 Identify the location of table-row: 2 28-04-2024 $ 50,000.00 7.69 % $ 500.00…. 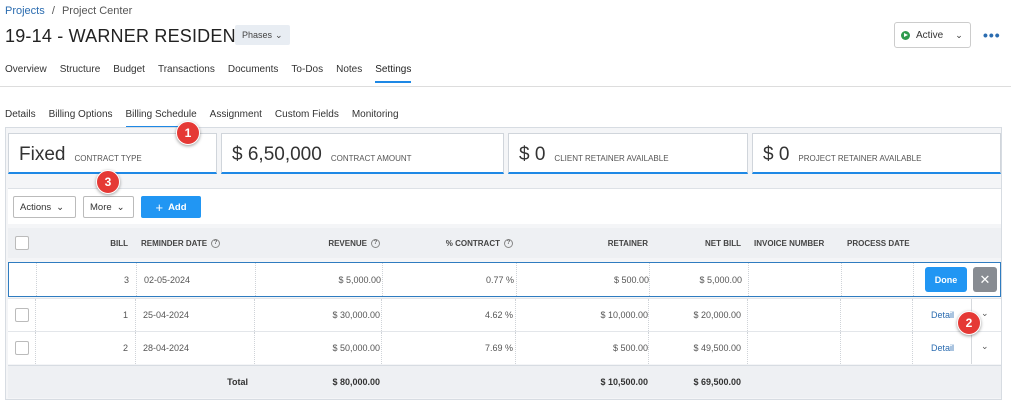
(504, 347).